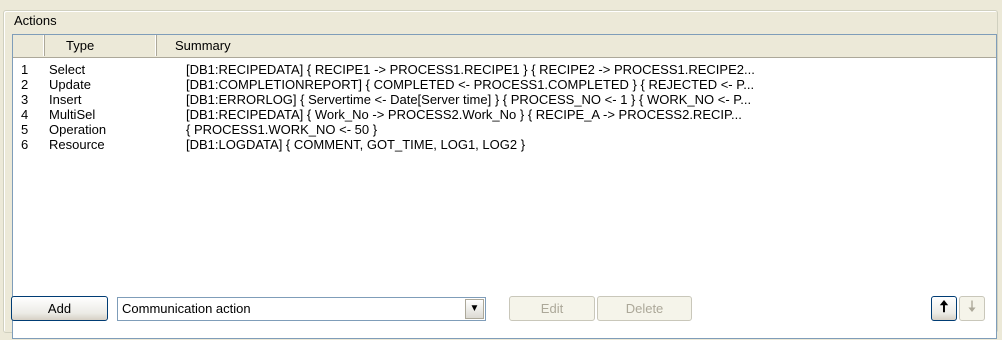  I want to click on action-type-select: Communication action ▼, so click(301, 309).